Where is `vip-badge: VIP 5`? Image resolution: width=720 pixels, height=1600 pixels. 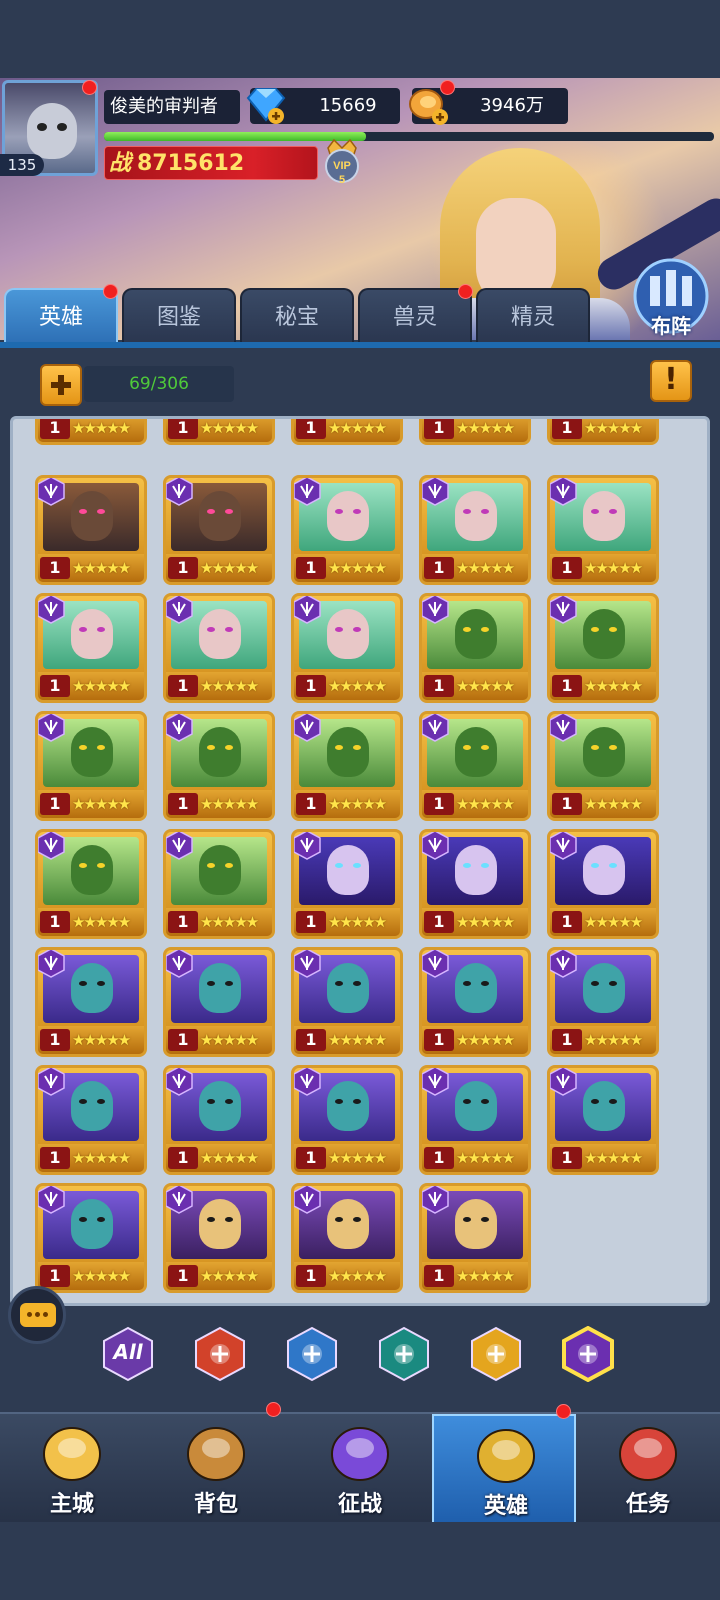 vip-badge: VIP 5 is located at coordinates (342, 163).